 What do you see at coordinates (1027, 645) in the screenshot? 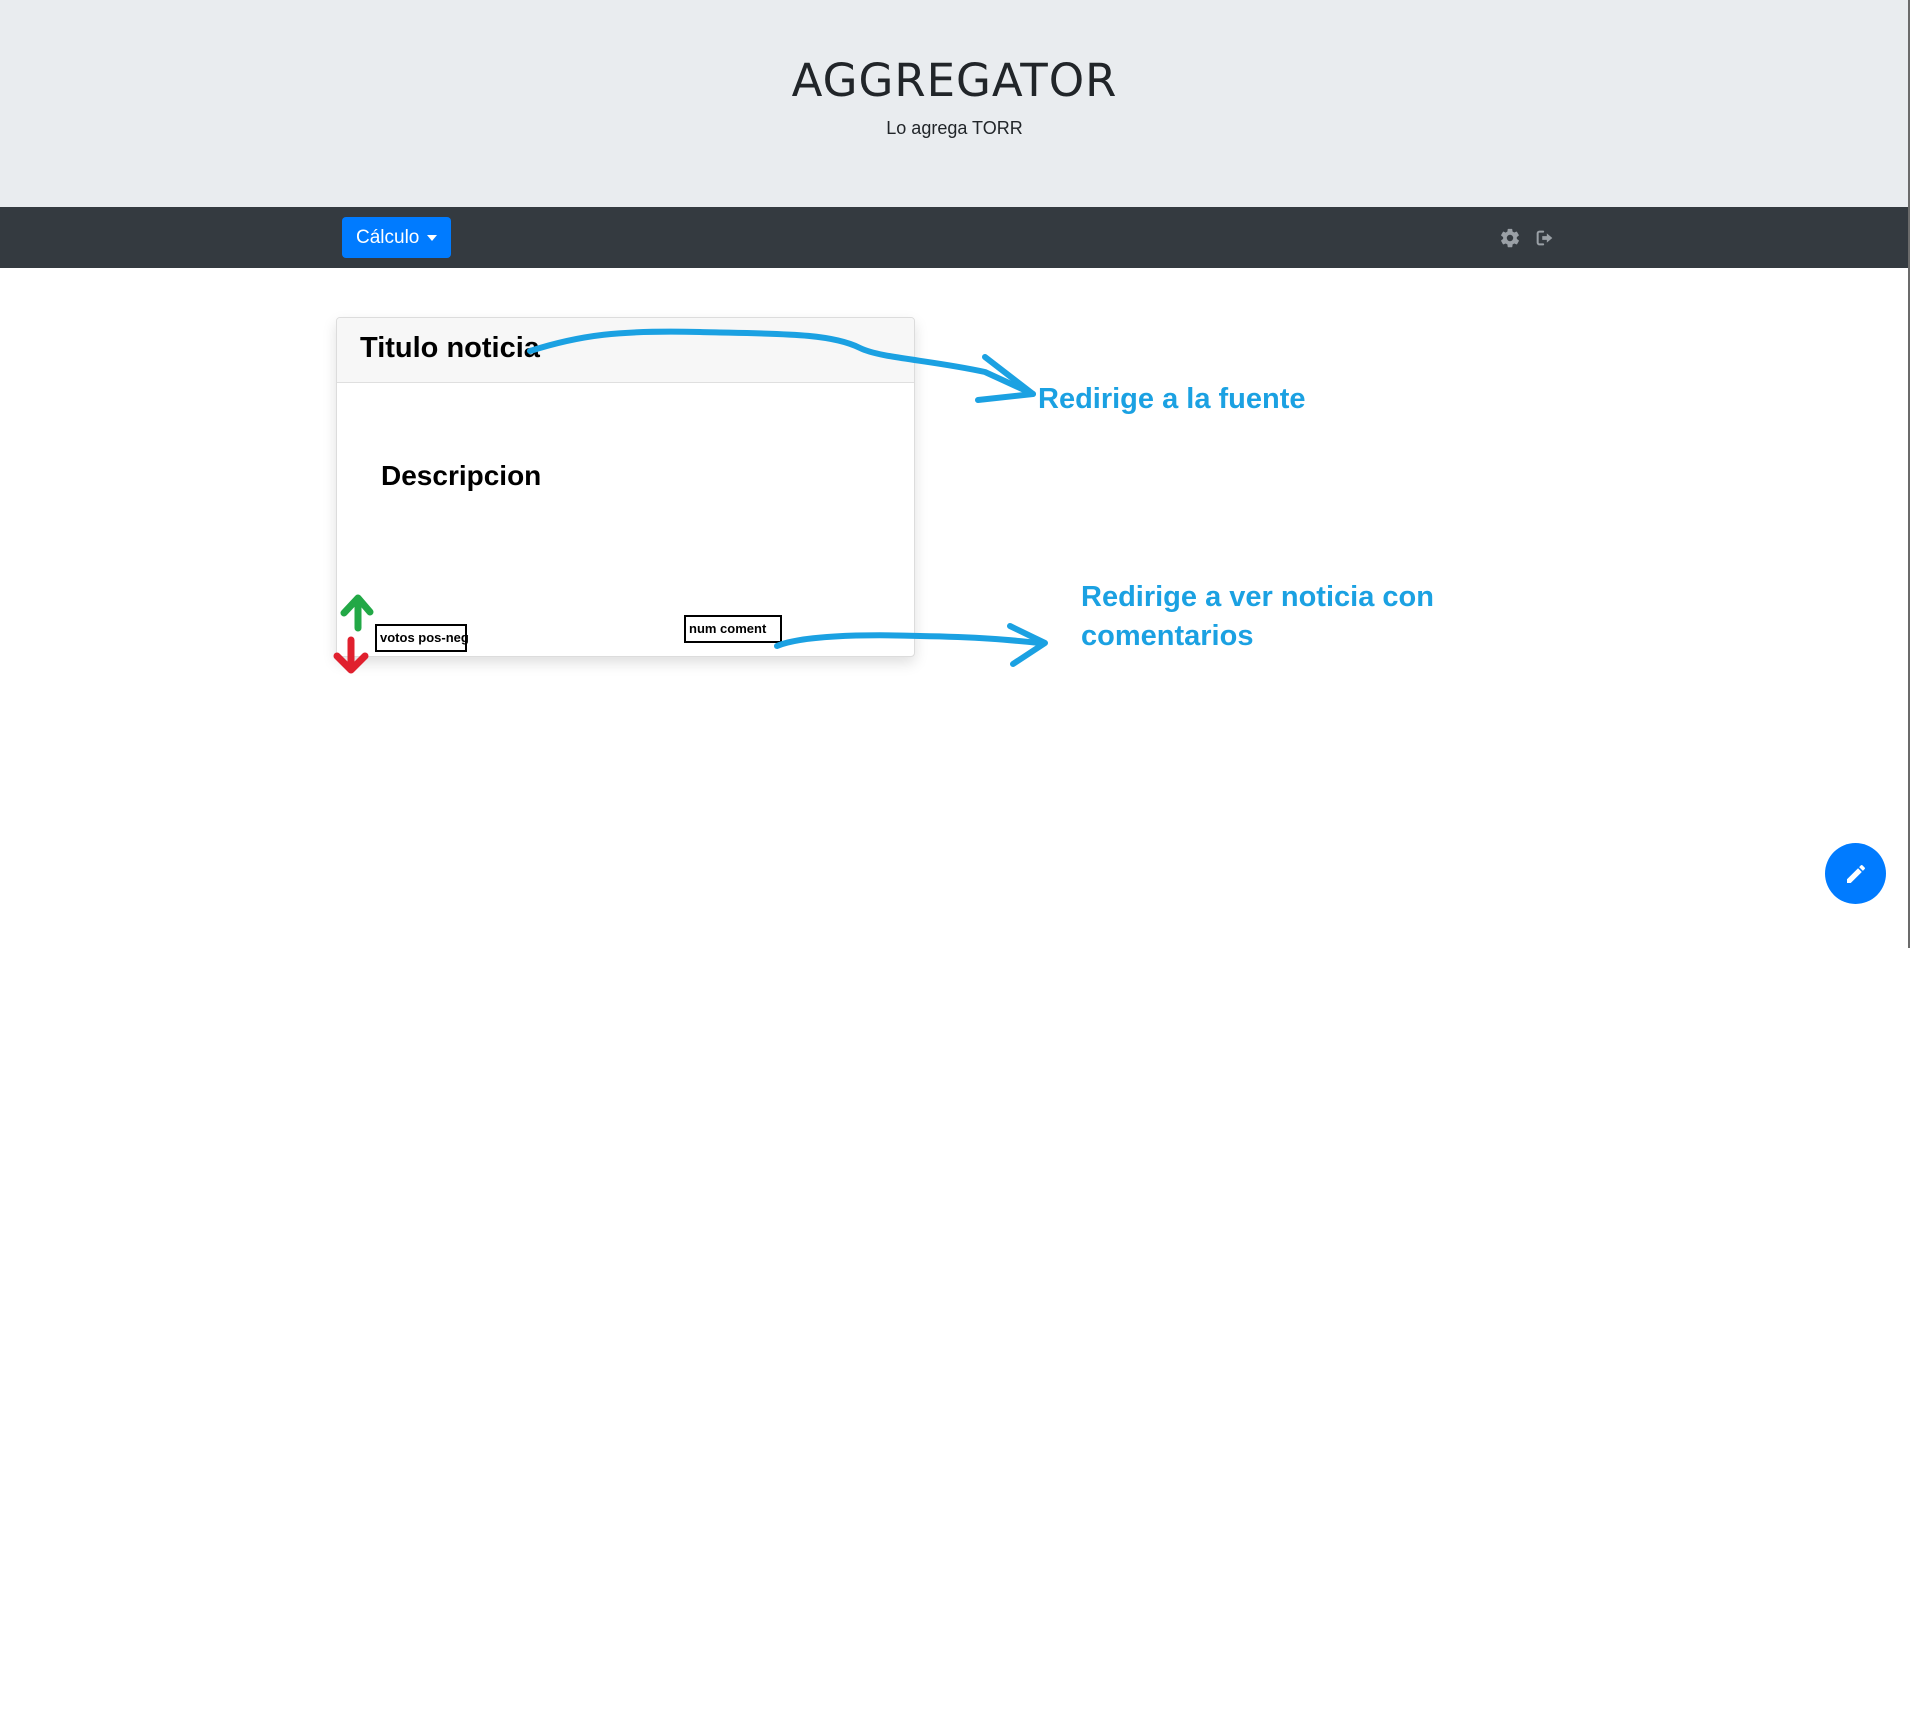
I see `arrow-to-comments-head` at bounding box center [1027, 645].